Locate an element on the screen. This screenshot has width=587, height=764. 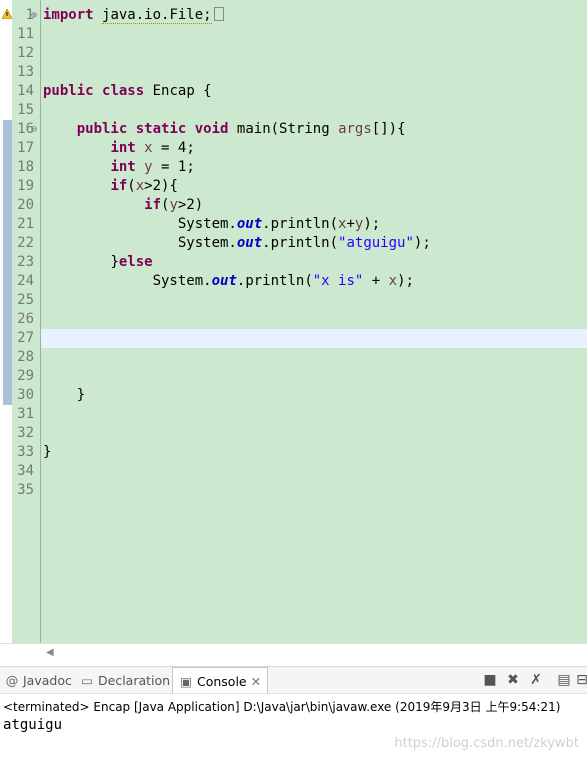
line-number: 19 is located at coordinates (25, 186).